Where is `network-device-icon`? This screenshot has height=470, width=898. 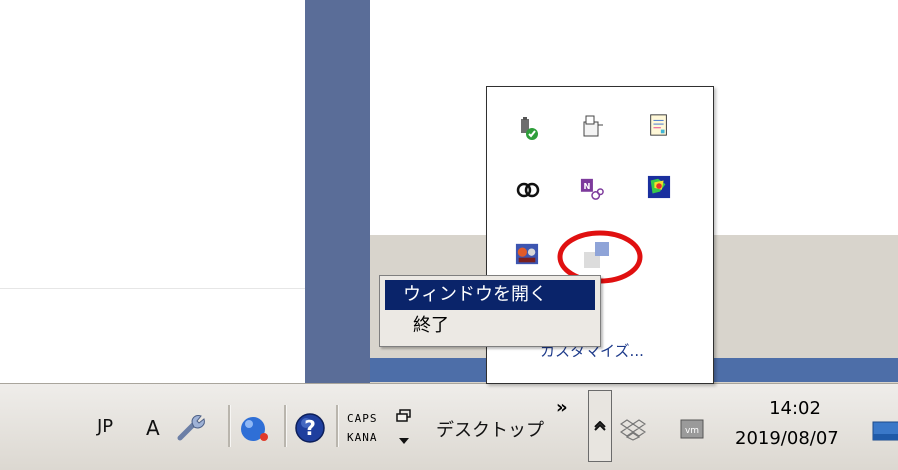
network-device-icon is located at coordinates (593, 129).